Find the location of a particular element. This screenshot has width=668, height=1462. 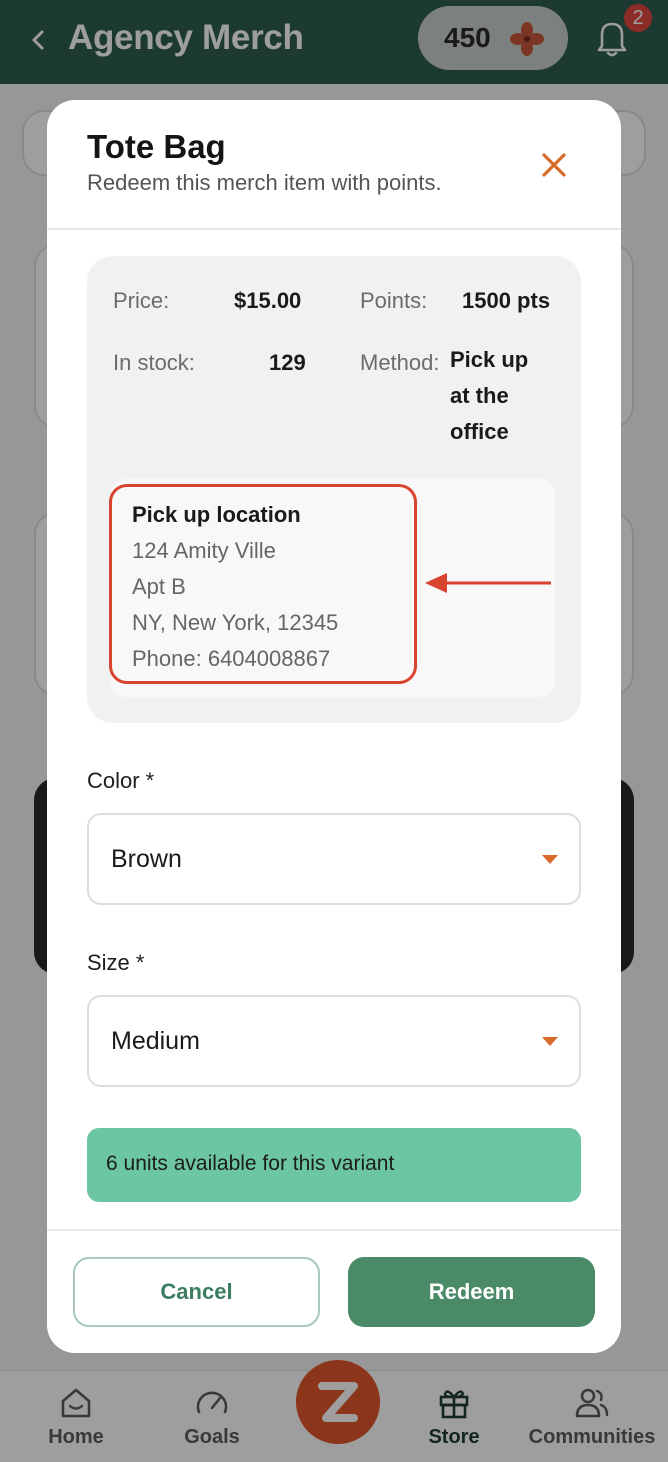

modal-subtitle: Redeem this merch item with points. is located at coordinates (264, 182).